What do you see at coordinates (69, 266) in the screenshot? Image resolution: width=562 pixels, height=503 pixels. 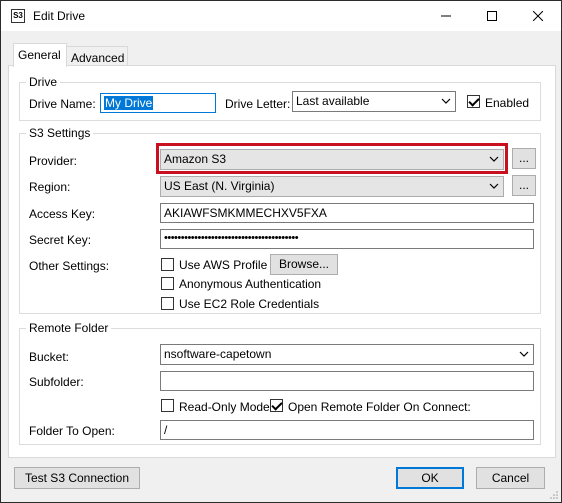 I see `other-settings-label: Other Settings:` at bounding box center [69, 266].